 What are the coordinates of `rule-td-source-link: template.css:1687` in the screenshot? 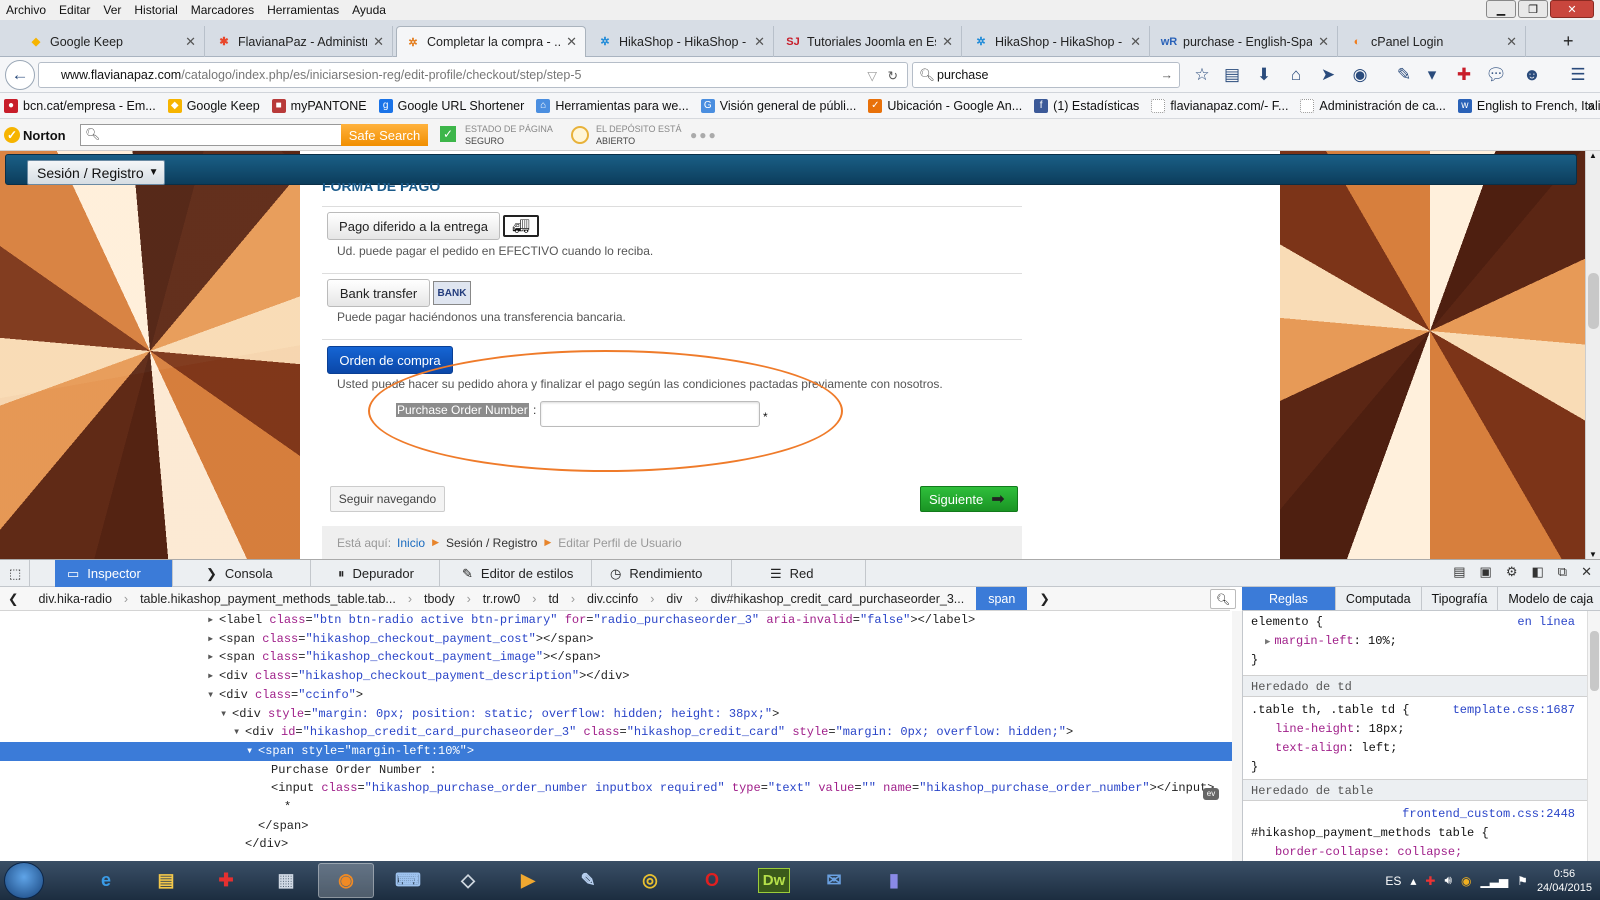 It's located at (1514, 710).